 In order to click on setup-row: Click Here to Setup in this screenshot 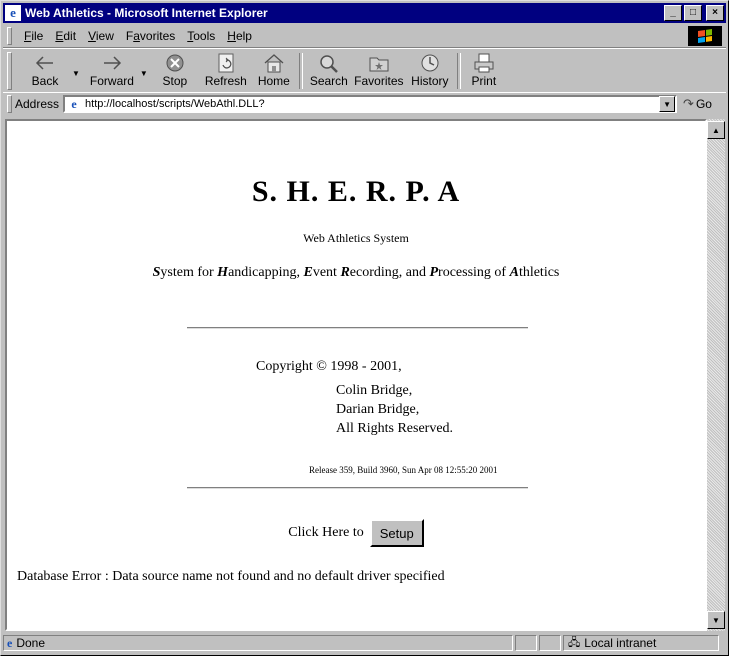, I will do `click(356, 533)`.